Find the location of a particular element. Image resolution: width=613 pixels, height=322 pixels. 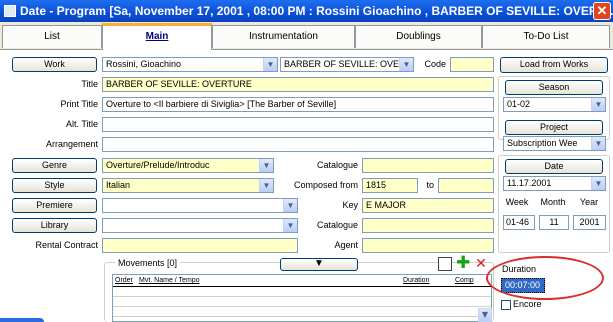

col-order: Order is located at coordinates (124, 281).